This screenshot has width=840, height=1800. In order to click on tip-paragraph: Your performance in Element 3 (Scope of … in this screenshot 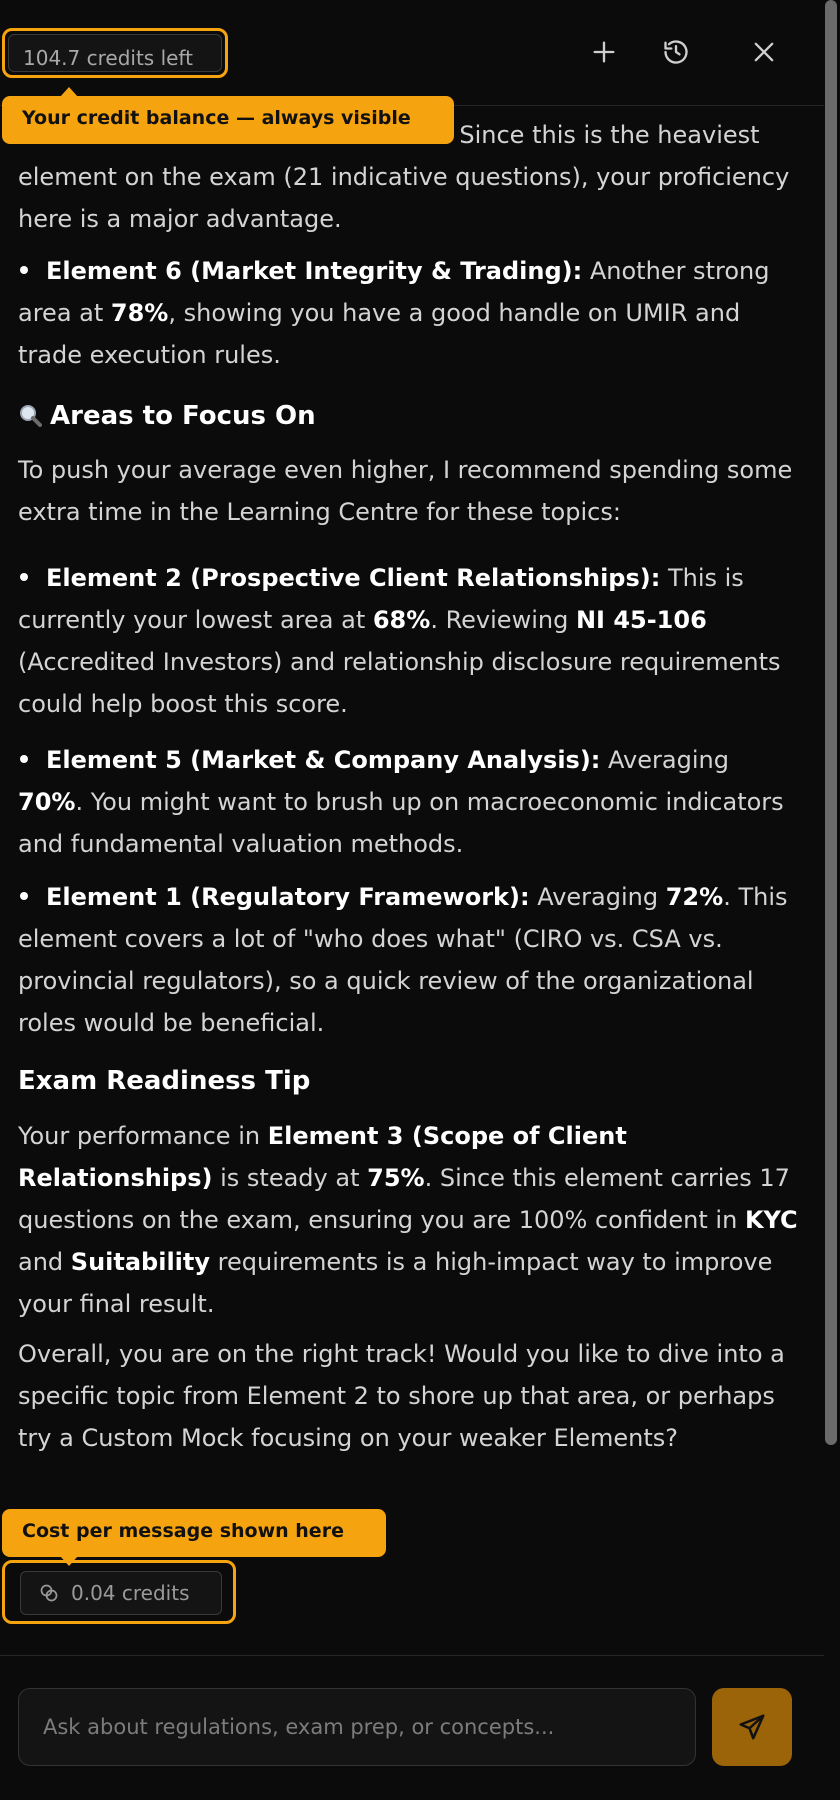, I will do `click(408, 1220)`.